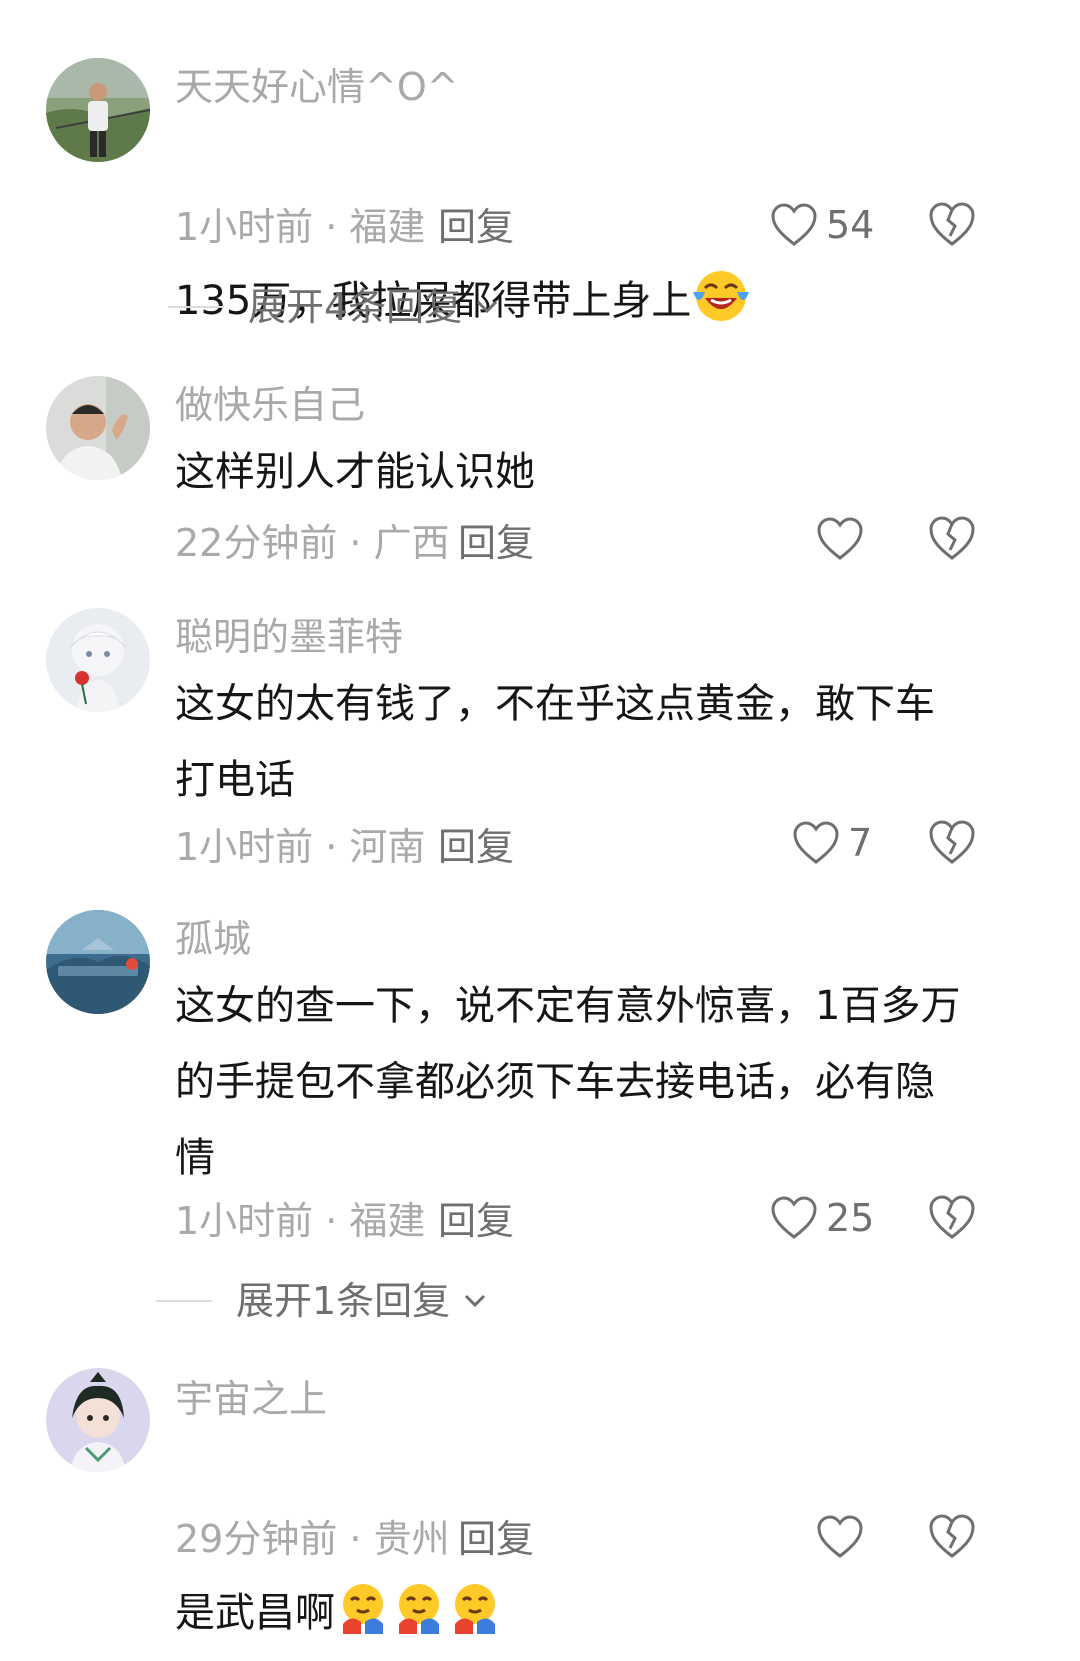 This screenshot has height=1661, width=1080. I want to click on comment-text-content: 是武昌啊, so click(255, 1613).